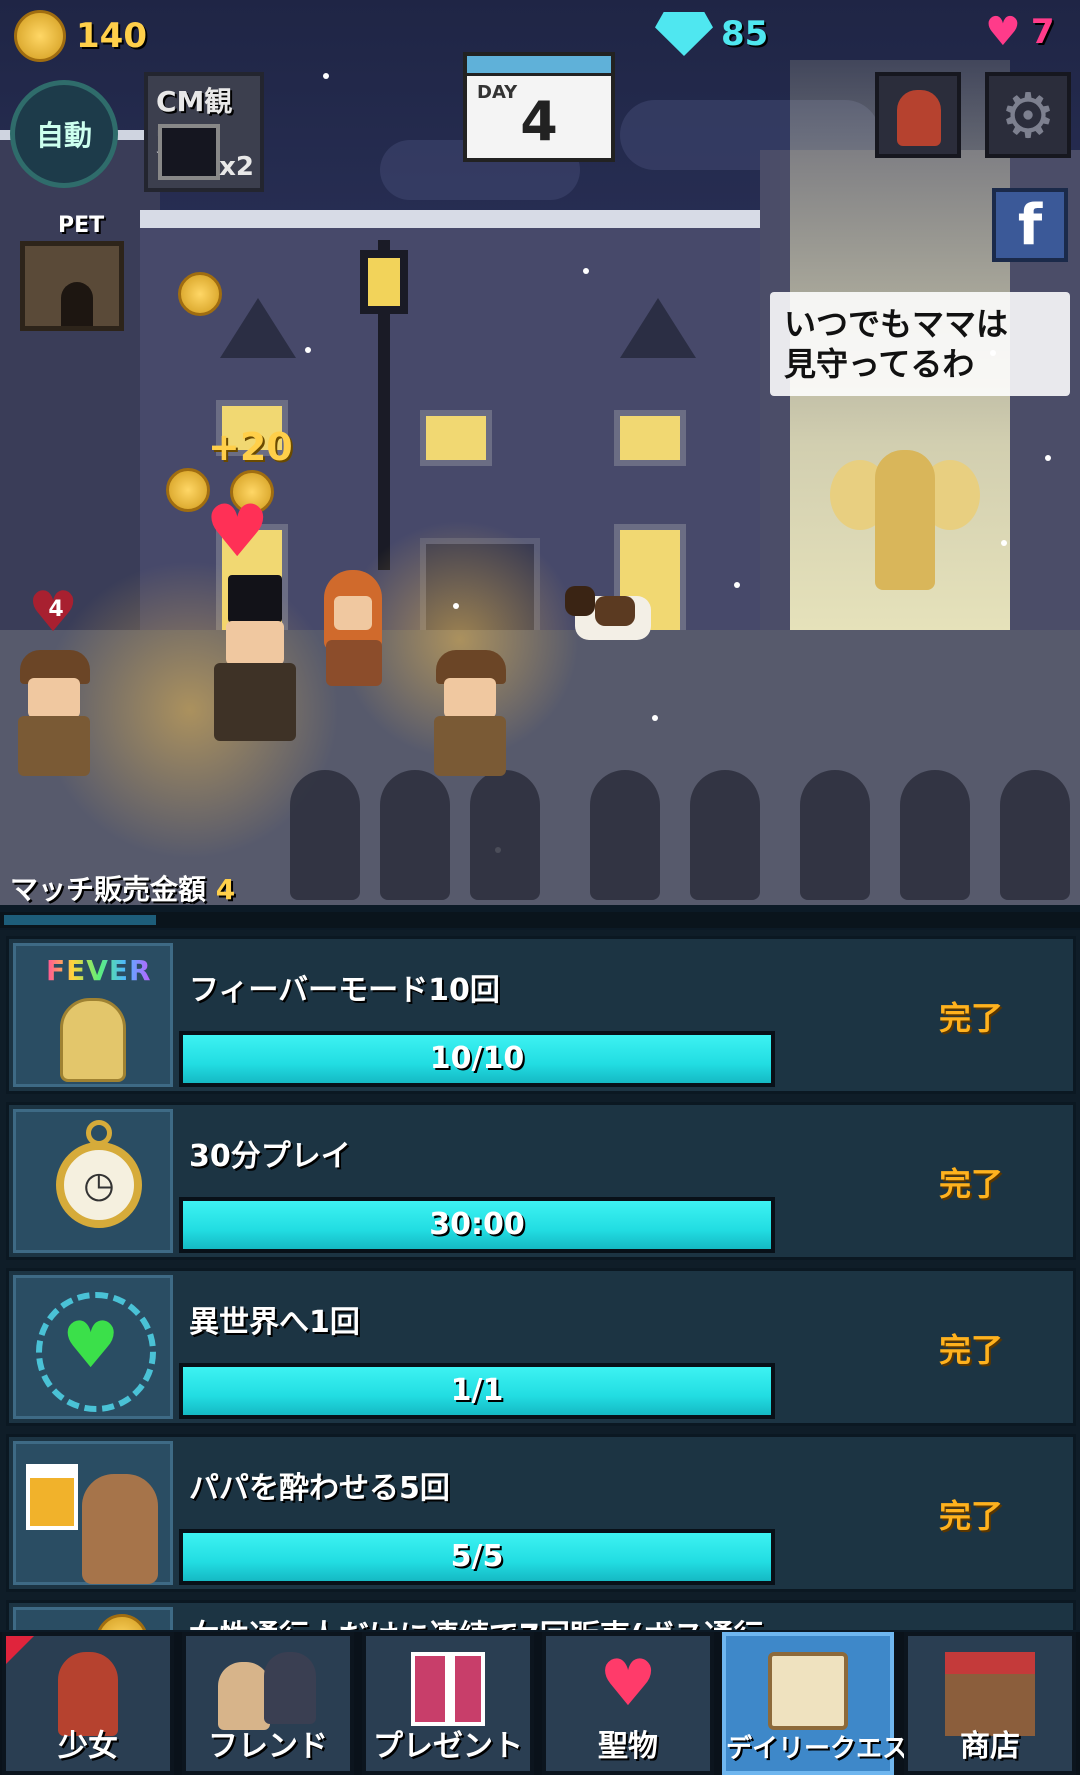 This screenshot has height=1775, width=1080. Describe the element at coordinates (919, 118) in the screenshot. I see `avatar` at that location.